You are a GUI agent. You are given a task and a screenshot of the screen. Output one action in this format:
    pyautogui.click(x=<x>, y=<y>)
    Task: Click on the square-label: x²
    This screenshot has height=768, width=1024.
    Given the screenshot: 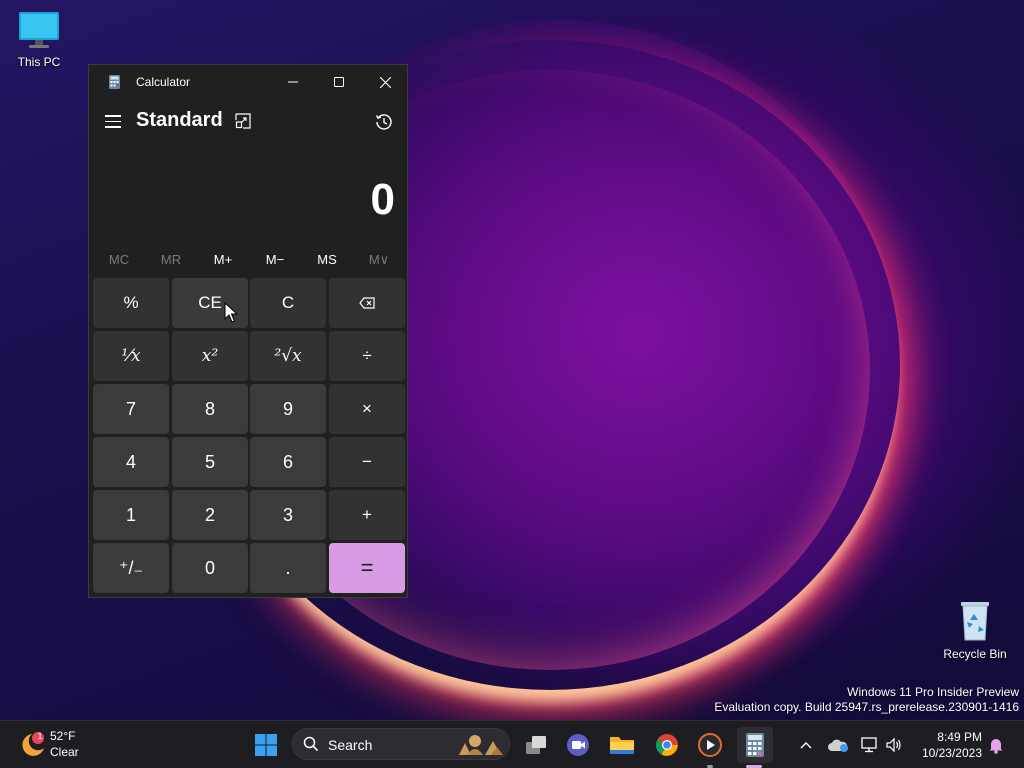 What is the action you would take?
    pyautogui.click(x=210, y=356)
    